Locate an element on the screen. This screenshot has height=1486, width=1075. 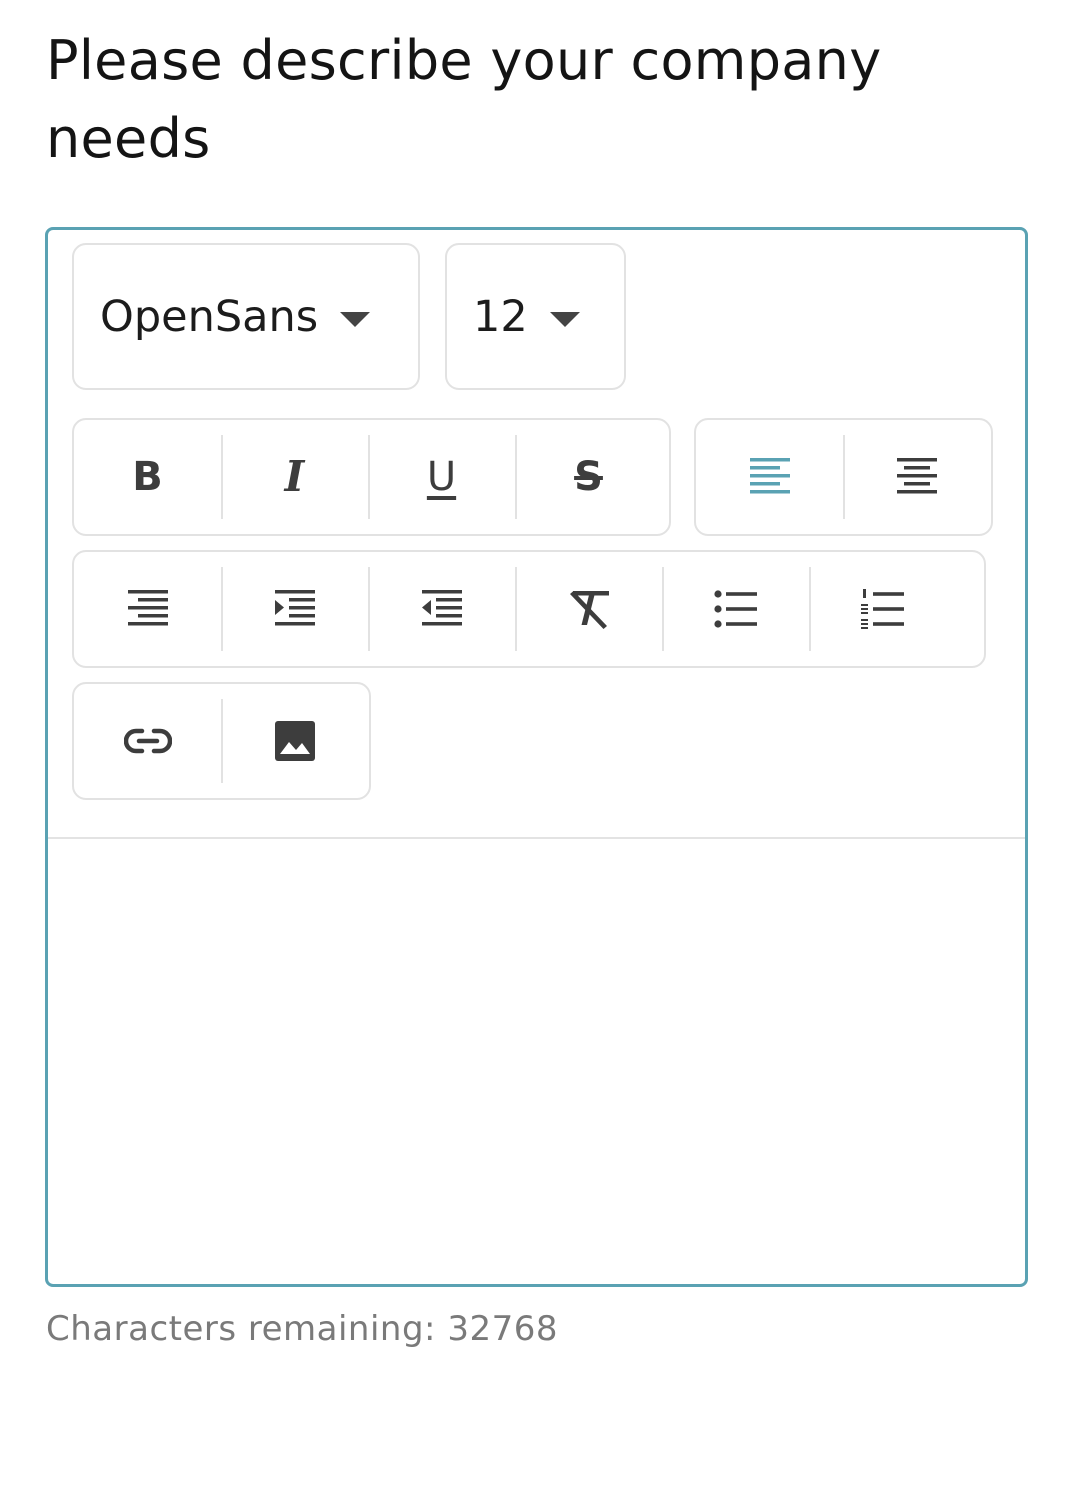
question-title: Please describe your company needs is located at coordinates (464, 99).